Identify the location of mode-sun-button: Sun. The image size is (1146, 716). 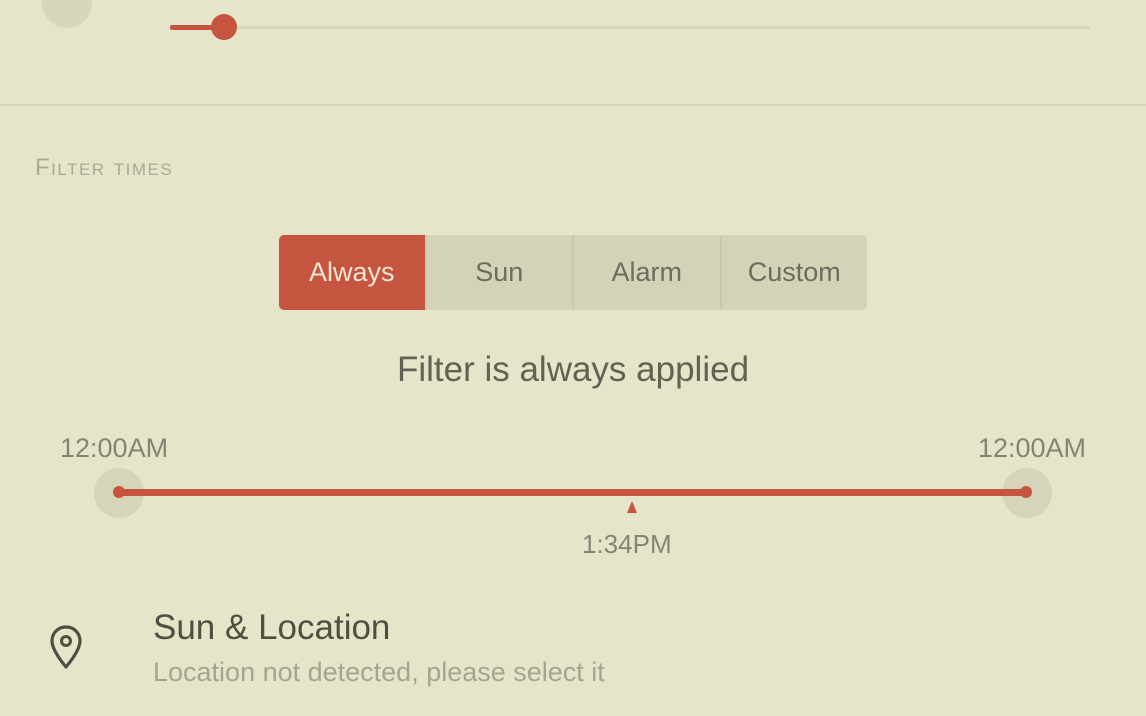
(498, 272).